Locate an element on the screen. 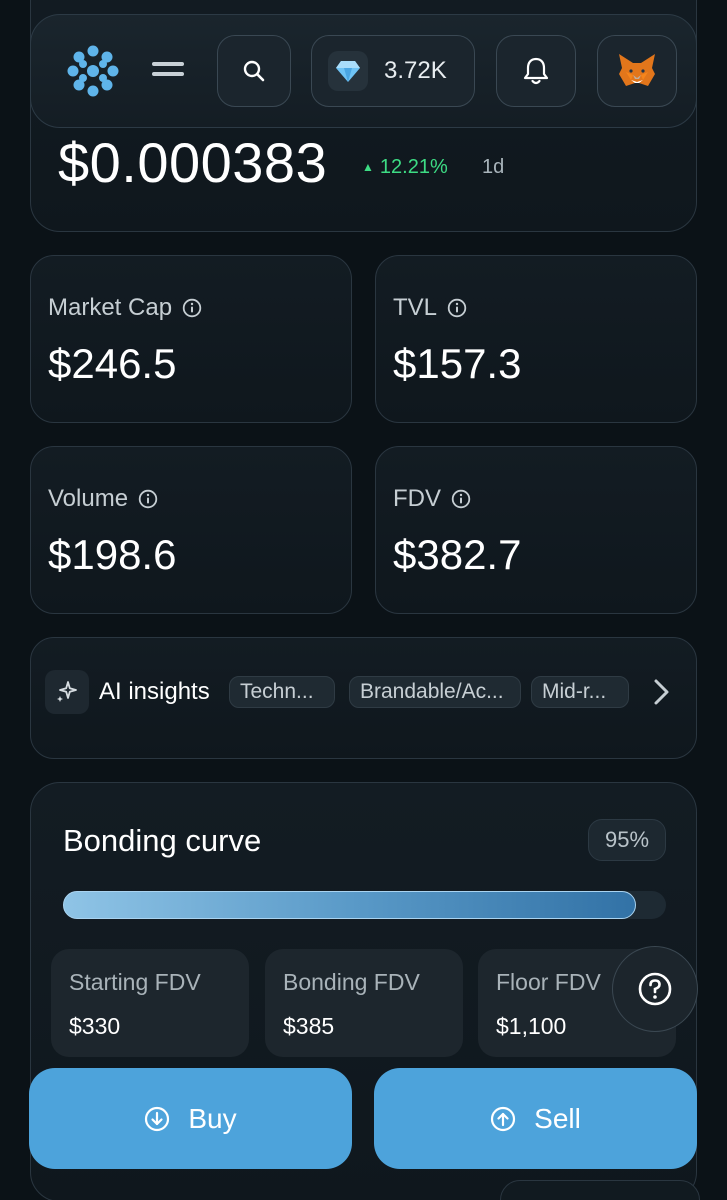 The image size is (727, 1200). search-icon is located at coordinates (254, 71).